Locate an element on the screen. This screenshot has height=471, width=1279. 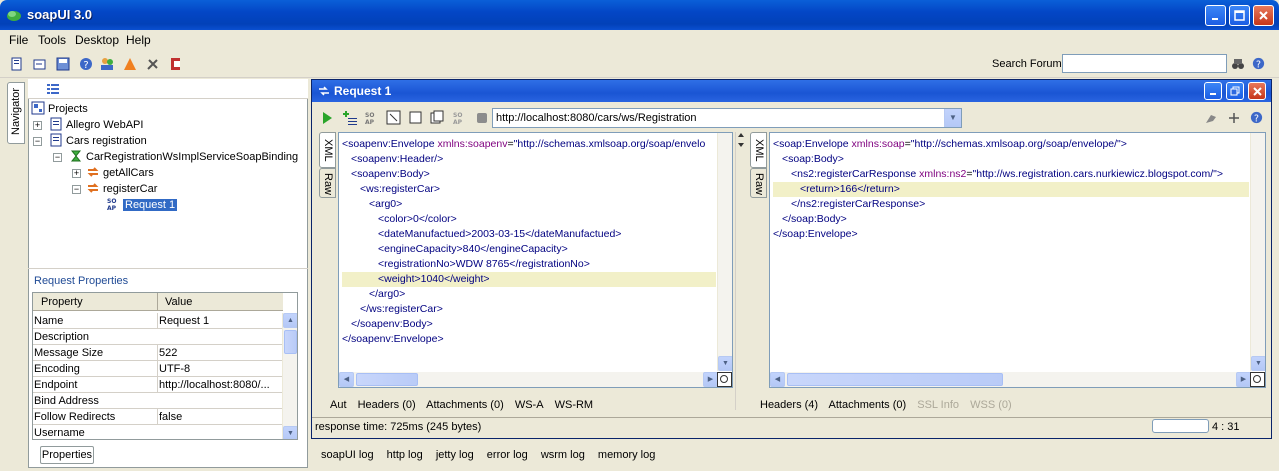
tools-icon is located at coordinates (153, 64).